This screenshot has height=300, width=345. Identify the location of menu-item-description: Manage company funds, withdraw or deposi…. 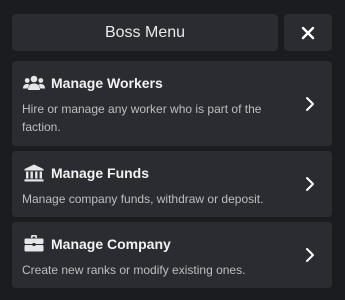
(143, 199).